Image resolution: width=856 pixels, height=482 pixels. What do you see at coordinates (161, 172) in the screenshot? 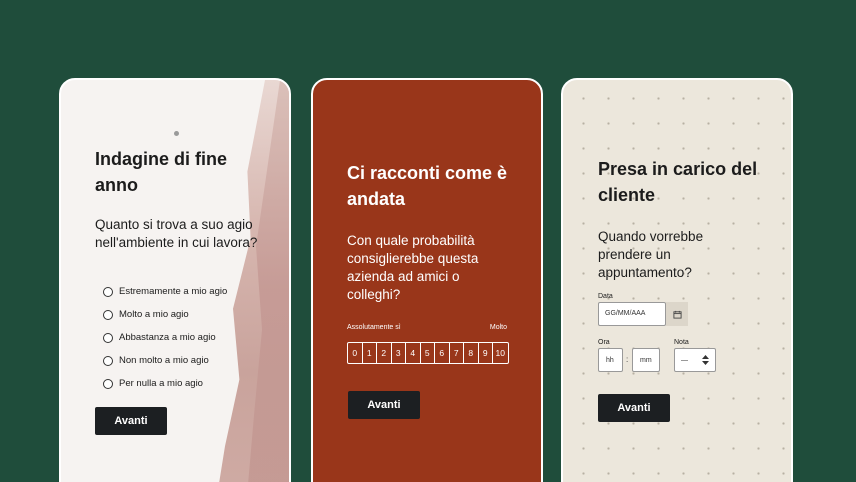
I see `card-title: Indagine di fine anno` at bounding box center [161, 172].